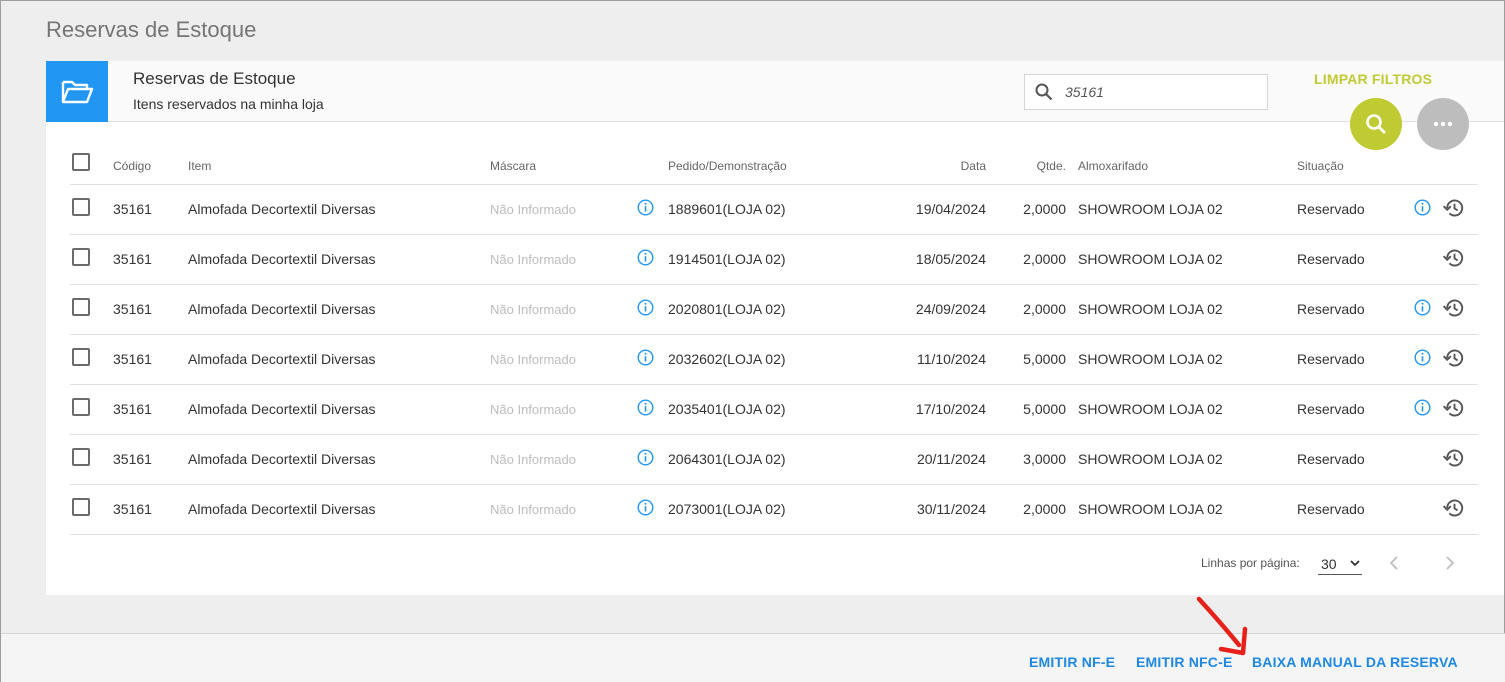 Image resolution: width=1505 pixels, height=682 pixels. Describe the element at coordinates (1450, 563) in the screenshot. I see `chevron-right-icon` at that location.